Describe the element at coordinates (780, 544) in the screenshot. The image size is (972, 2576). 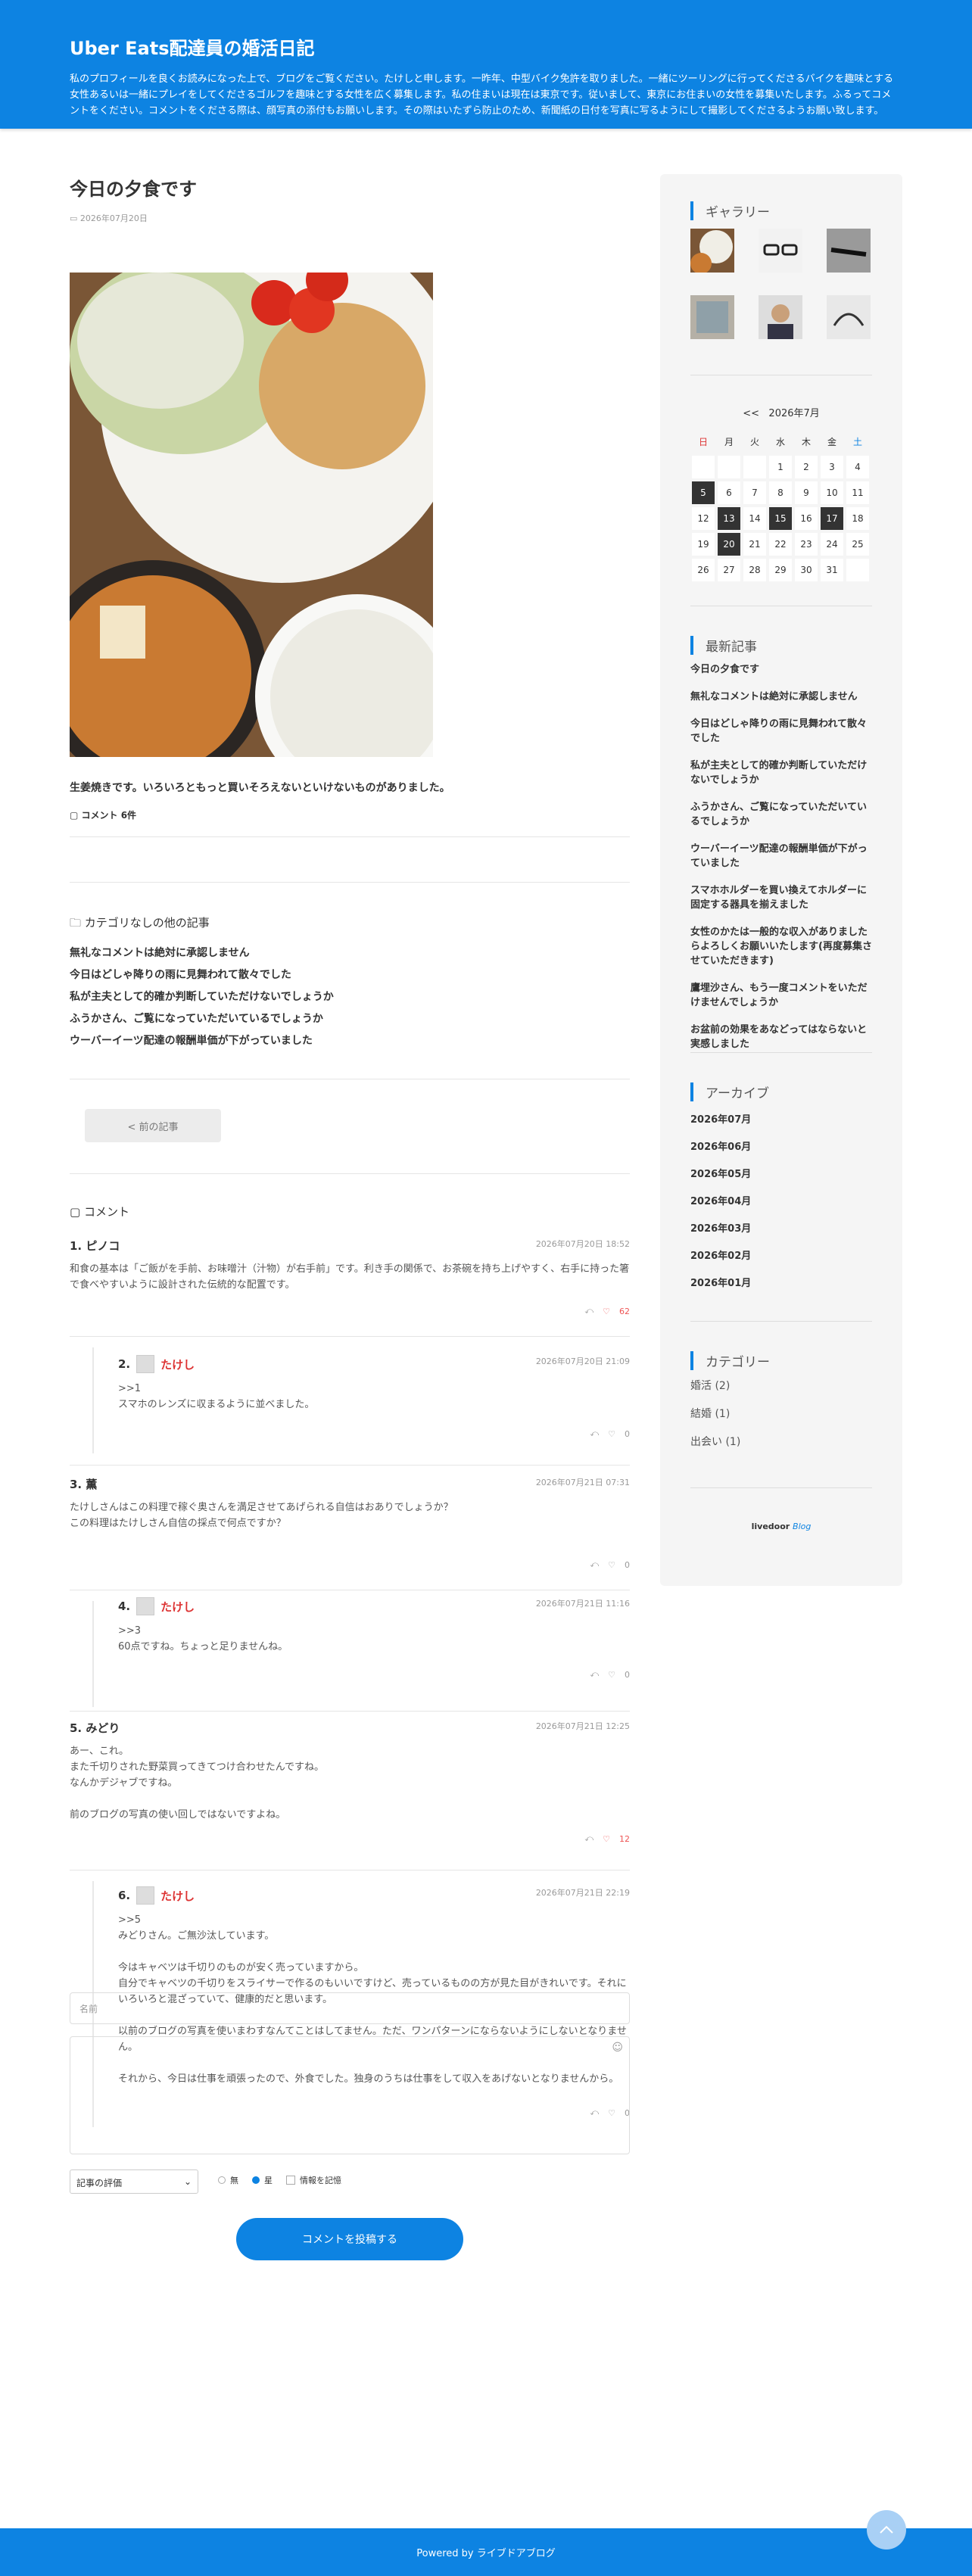
I see `calendar-day: 22` at that location.